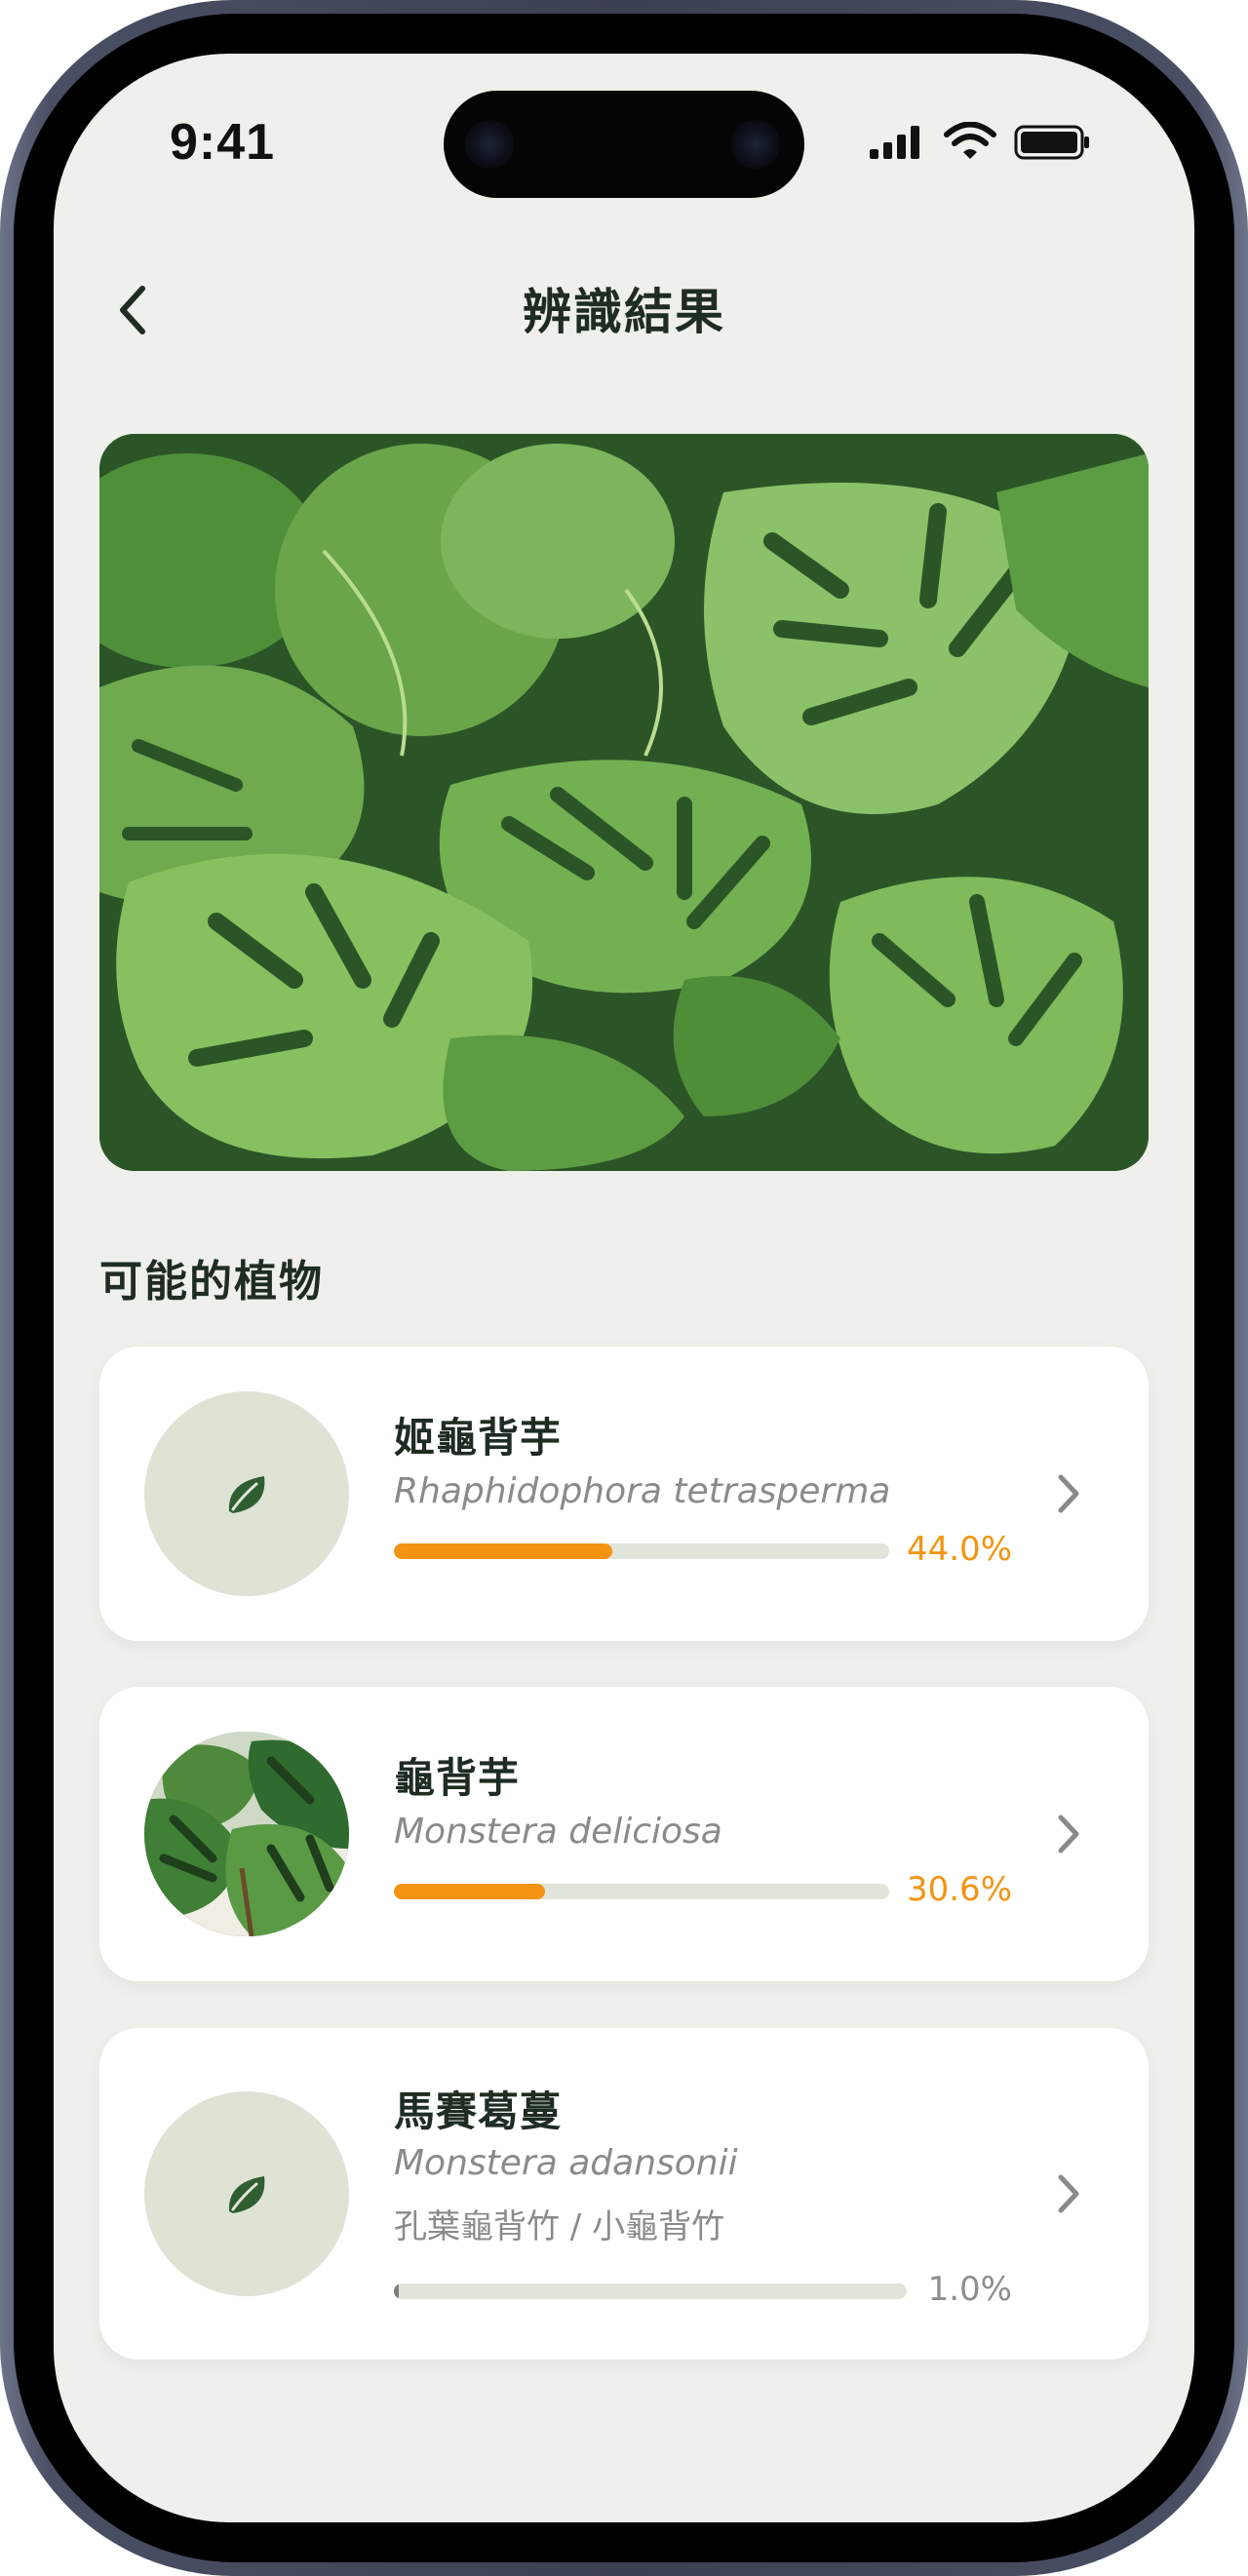  I want to click on chevron-left-icon, so click(132, 310).